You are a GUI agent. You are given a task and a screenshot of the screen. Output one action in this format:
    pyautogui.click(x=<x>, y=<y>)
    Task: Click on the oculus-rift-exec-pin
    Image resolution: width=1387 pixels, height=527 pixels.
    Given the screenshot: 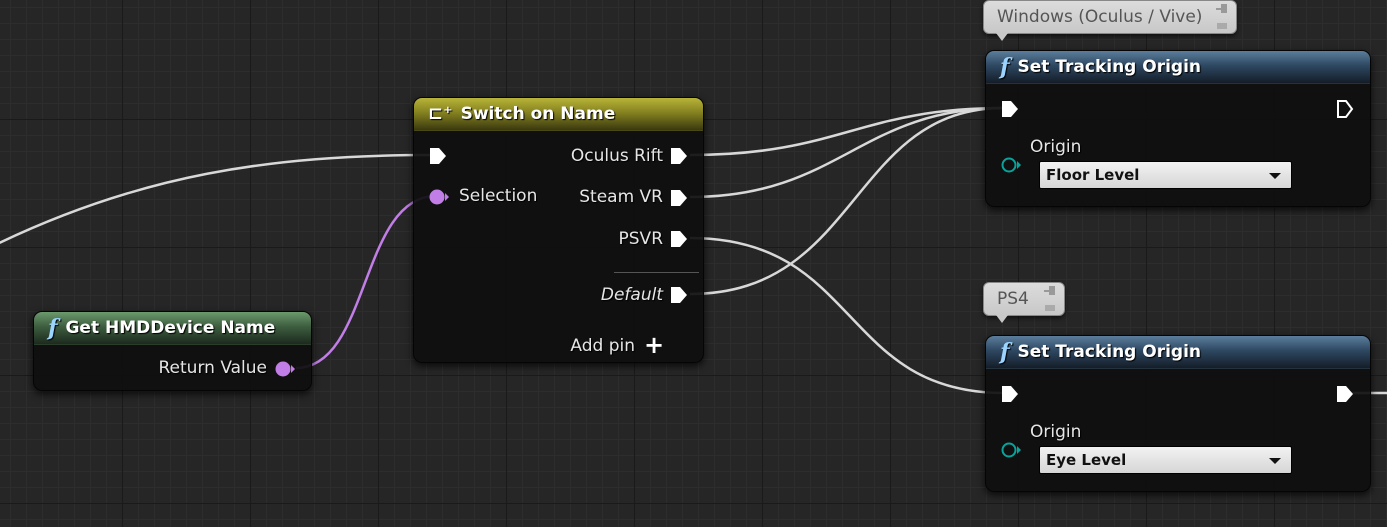 What is the action you would take?
    pyautogui.click(x=679, y=156)
    